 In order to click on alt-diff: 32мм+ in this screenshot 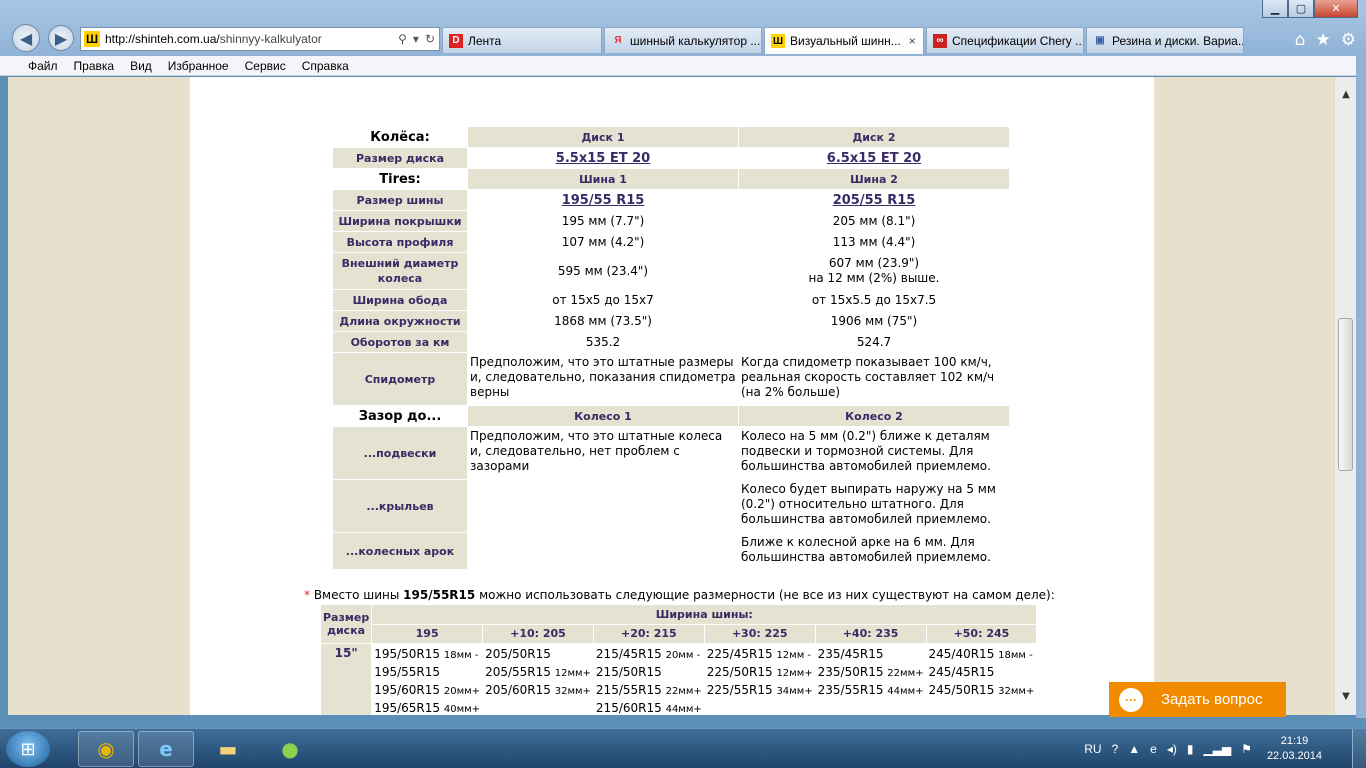, I will do `click(572, 691)`.